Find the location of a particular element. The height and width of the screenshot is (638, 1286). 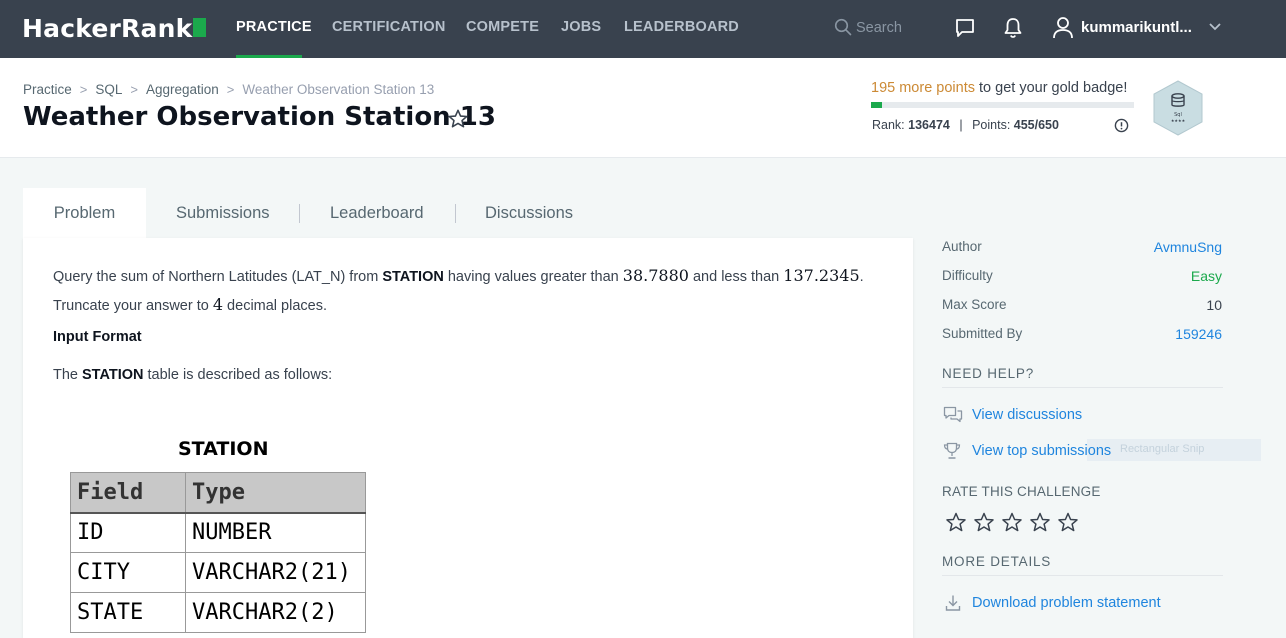

badge-stars: ★★★★ is located at coordinates (1178, 120).